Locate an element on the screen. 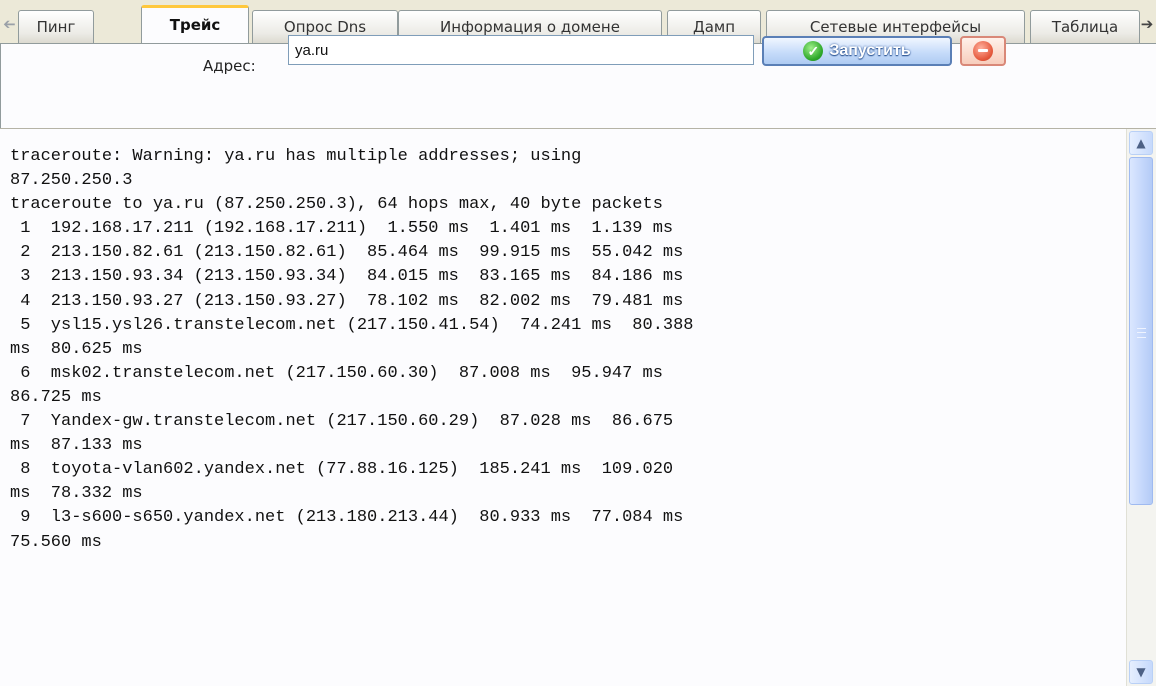 This screenshot has height=686, width=1156. output-scrollbar: ▲ ▼ is located at coordinates (1141, 407).